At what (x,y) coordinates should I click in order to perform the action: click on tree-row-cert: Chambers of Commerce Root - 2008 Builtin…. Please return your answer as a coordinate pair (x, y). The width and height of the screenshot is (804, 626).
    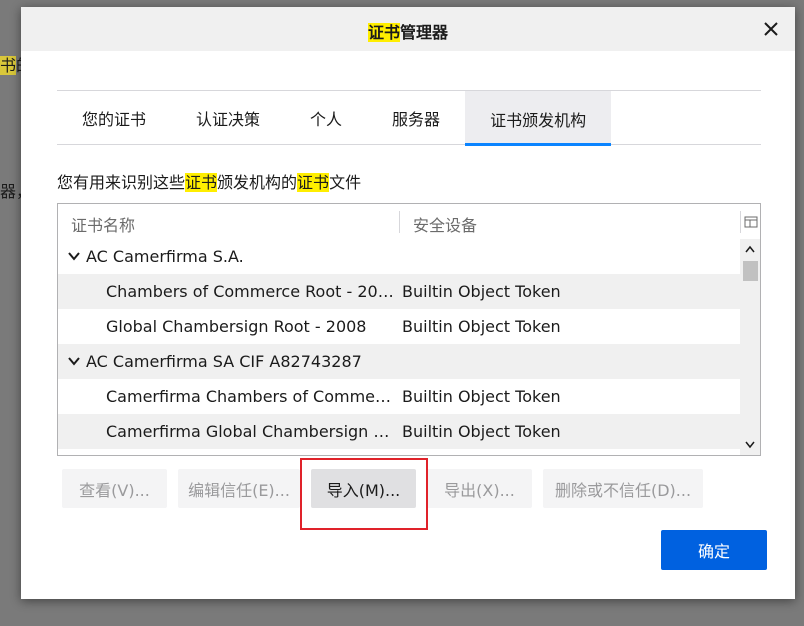
    Looking at the image, I should click on (399, 291).